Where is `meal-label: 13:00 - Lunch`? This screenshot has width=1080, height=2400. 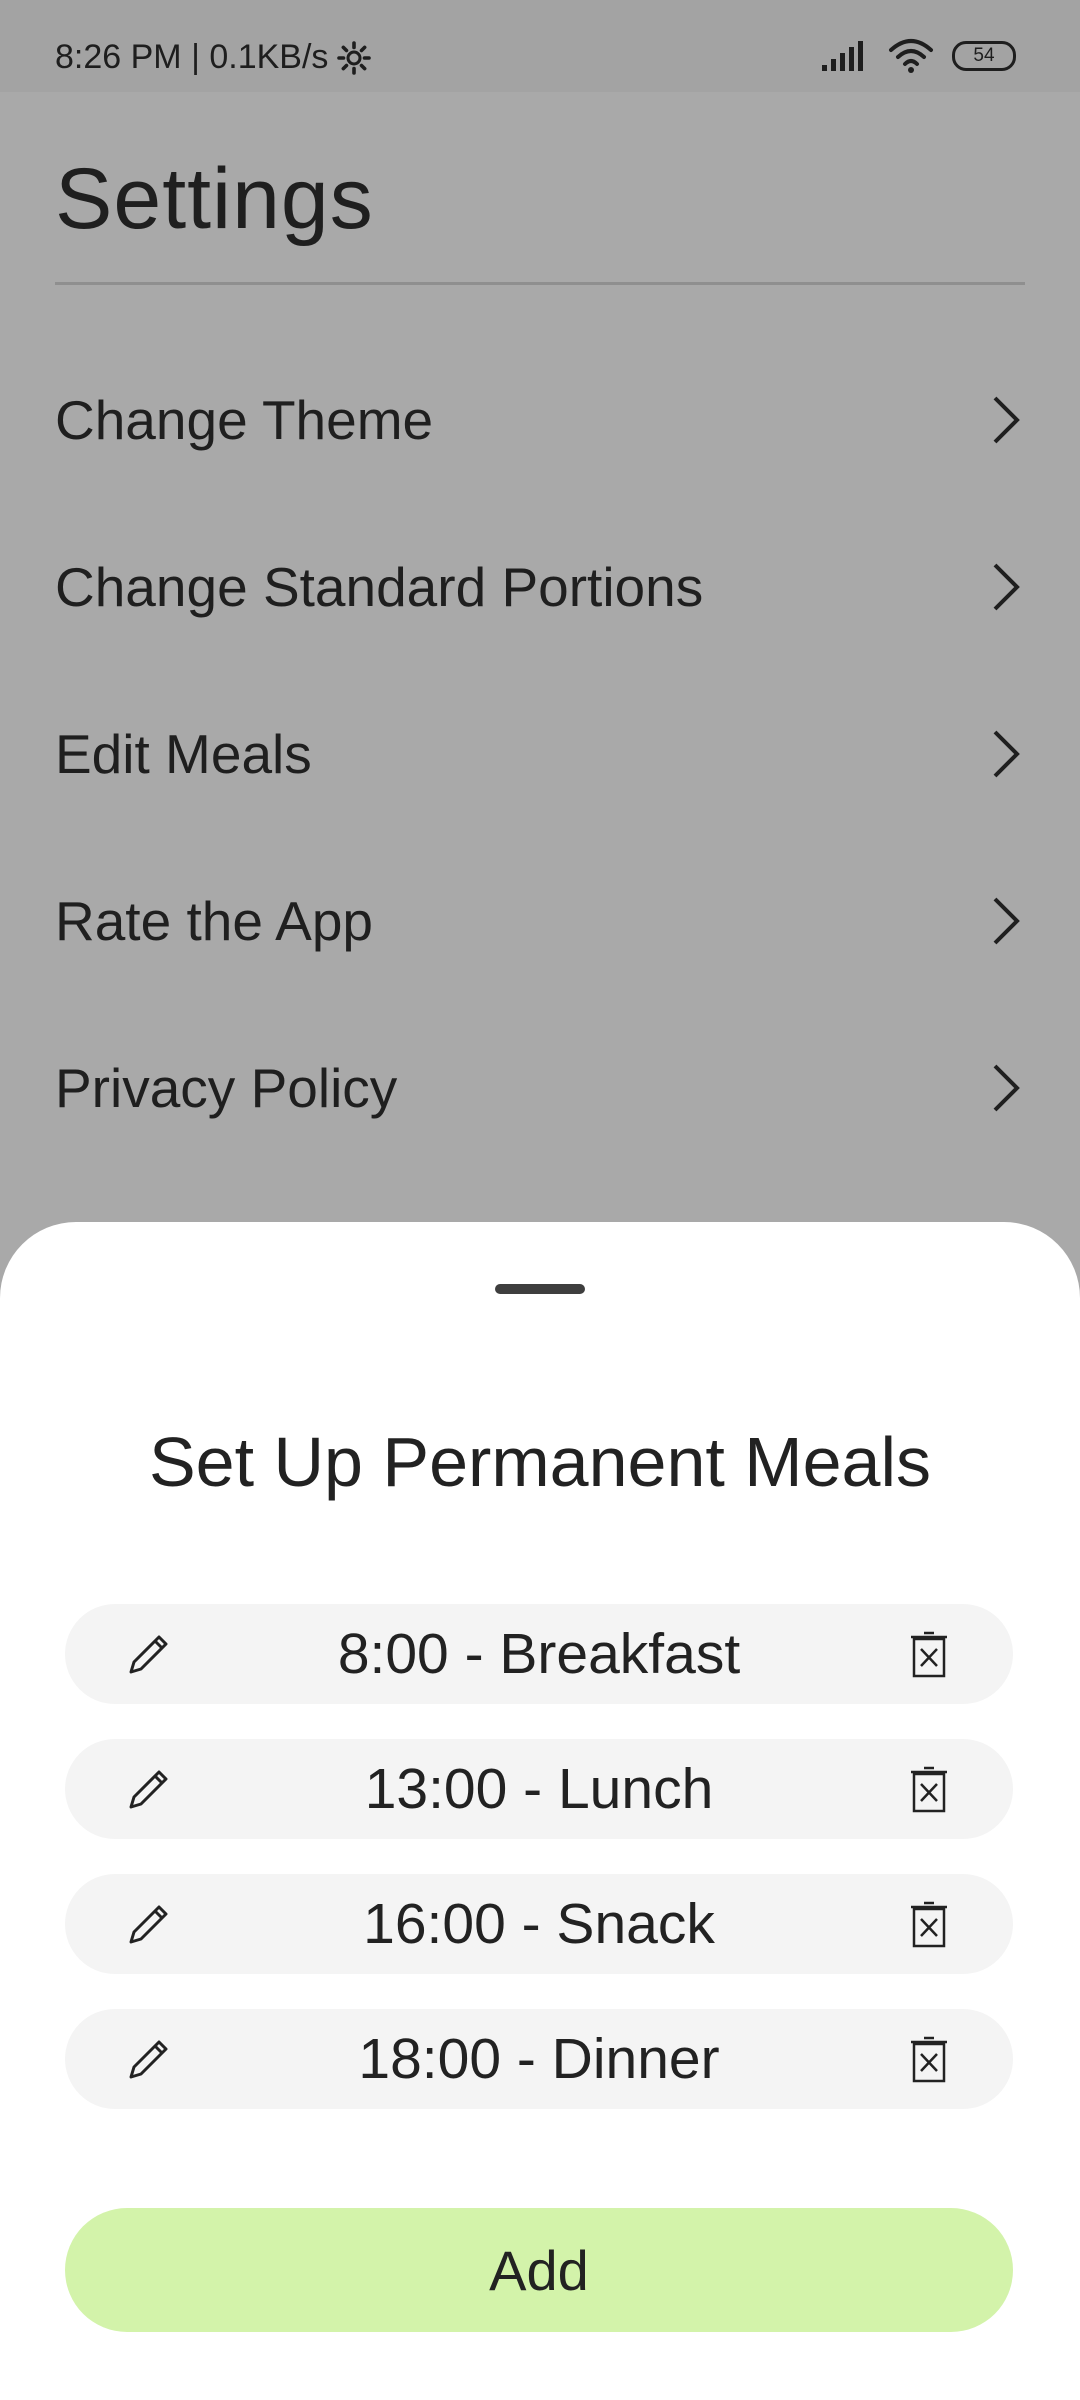 meal-label: 13:00 - Lunch is located at coordinates (539, 1789).